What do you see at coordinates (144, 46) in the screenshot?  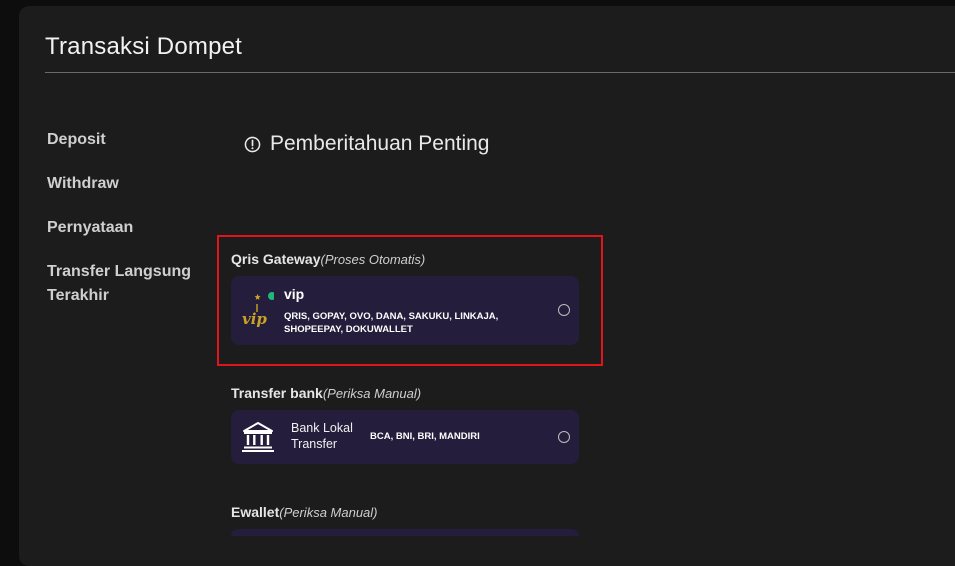 I see `page-title: Transaksi Dompet` at bounding box center [144, 46].